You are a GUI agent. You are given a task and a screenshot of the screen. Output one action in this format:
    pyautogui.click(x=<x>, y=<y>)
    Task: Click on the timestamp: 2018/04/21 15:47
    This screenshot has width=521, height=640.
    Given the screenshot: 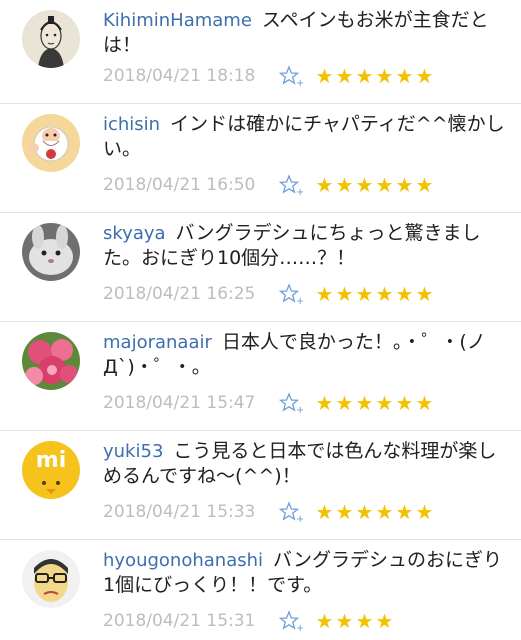 What is the action you would take?
    pyautogui.click(x=179, y=403)
    